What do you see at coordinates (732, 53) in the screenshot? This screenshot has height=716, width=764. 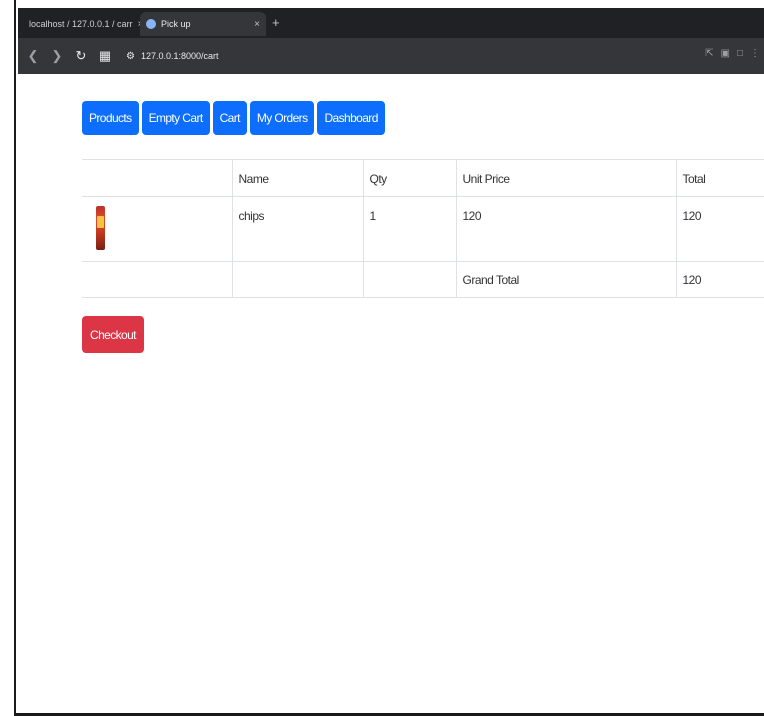 I see `toolbar-icons: ⇱ ▣ □ ⋮` at bounding box center [732, 53].